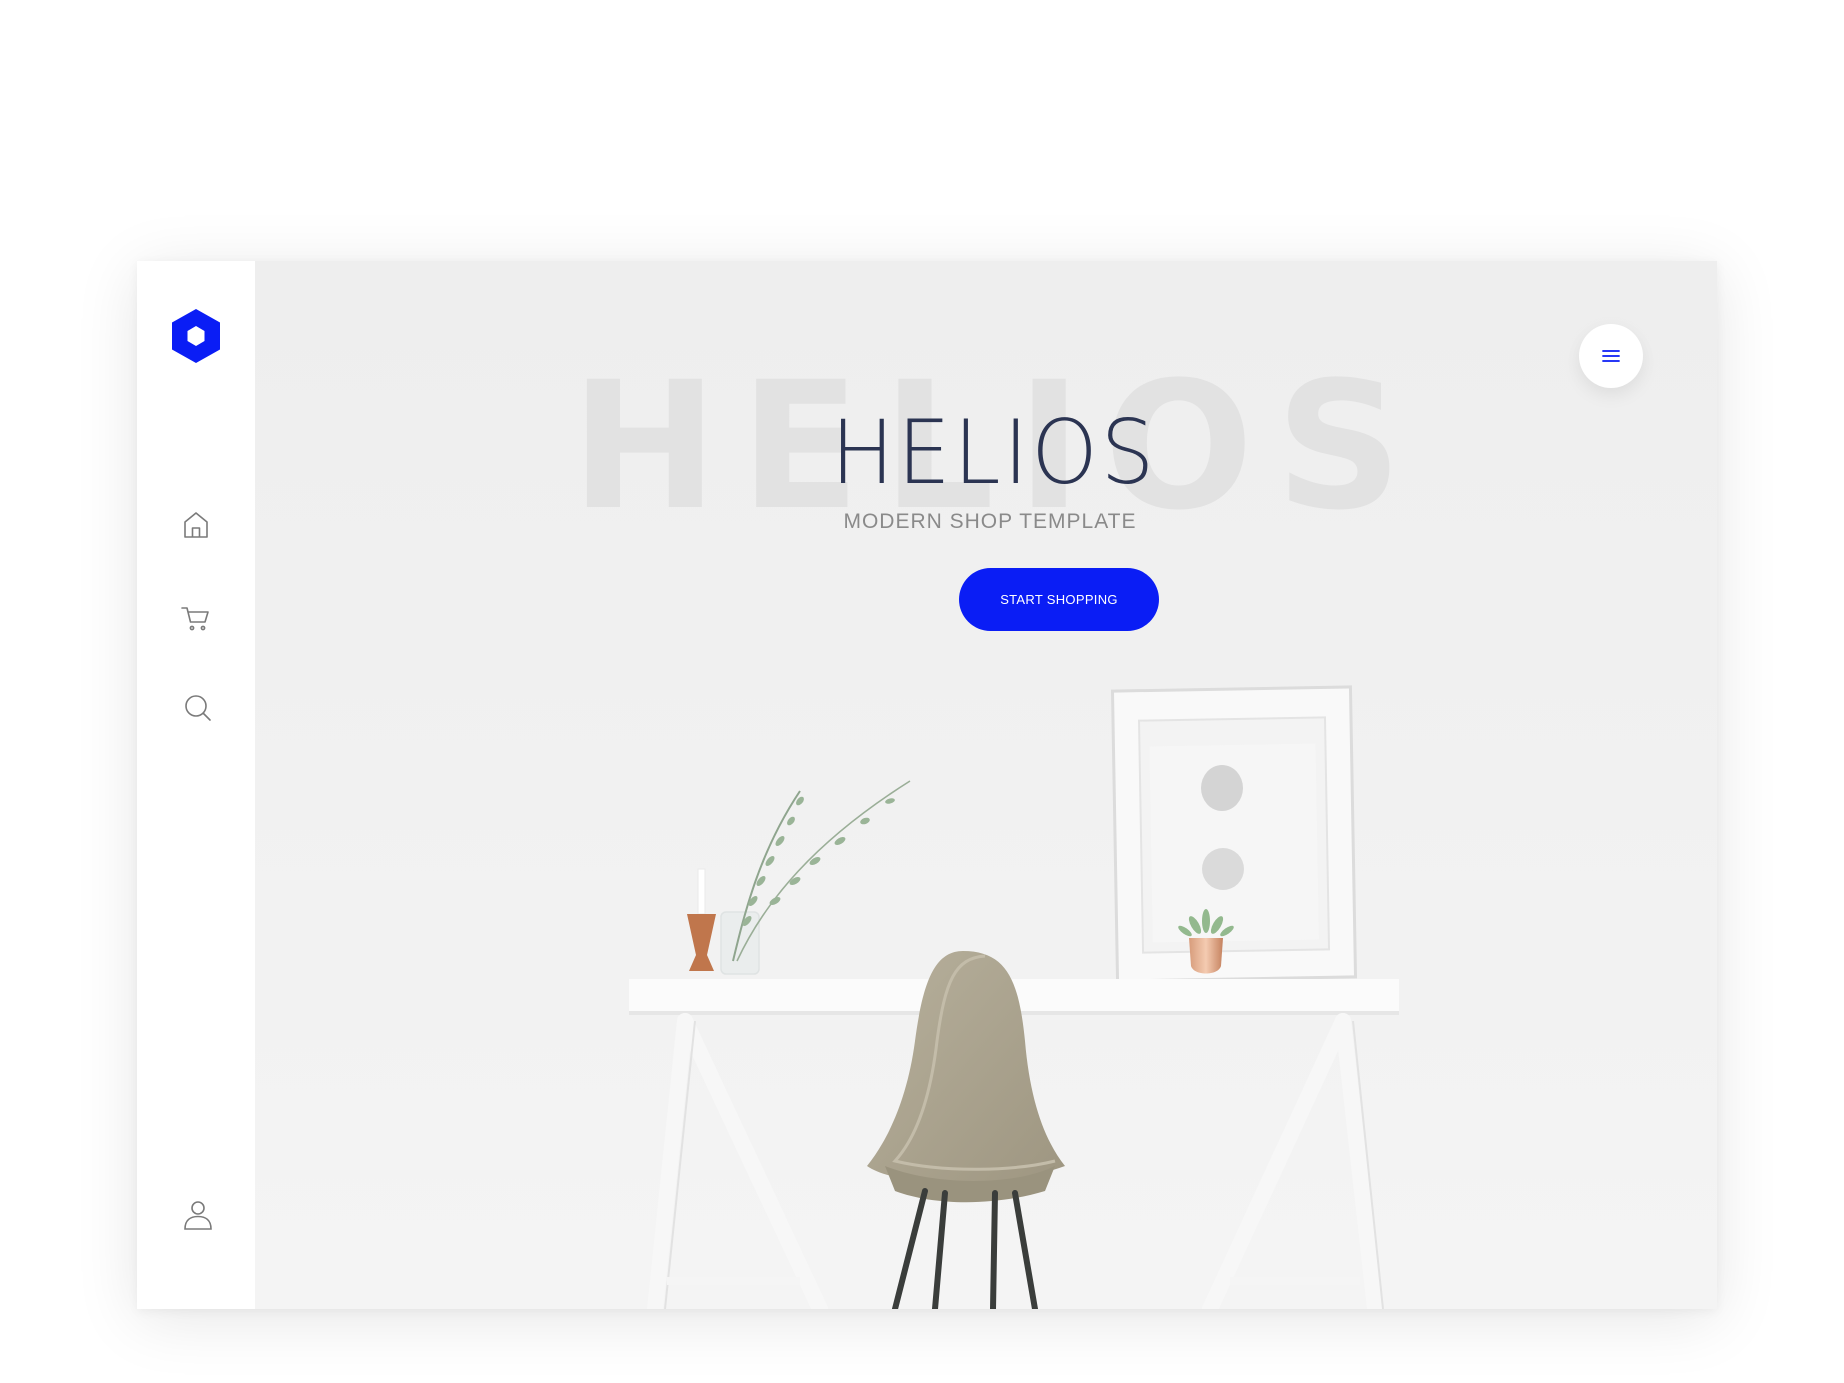 This screenshot has height=1383, width=1844. I want to click on home-icon, so click(196, 525).